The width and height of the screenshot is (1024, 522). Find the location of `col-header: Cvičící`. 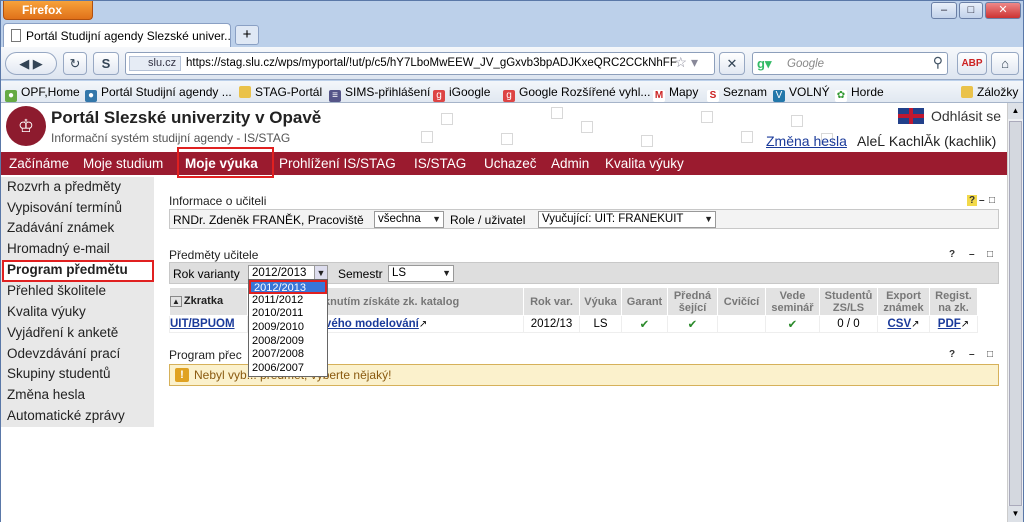

col-header: Cvičící is located at coordinates (741, 301).